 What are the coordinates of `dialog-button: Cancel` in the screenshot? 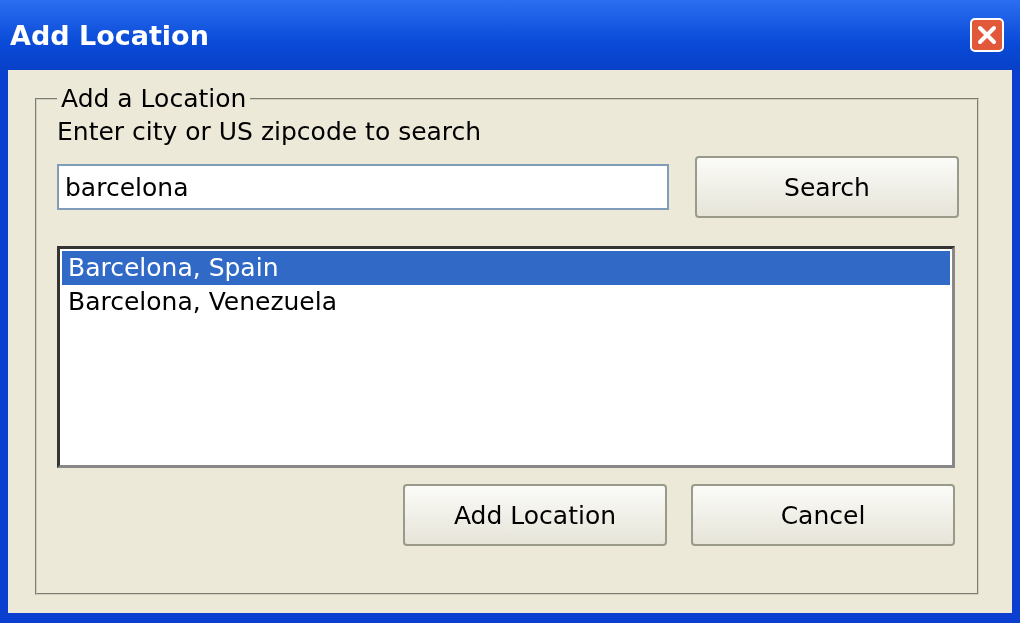 It's located at (823, 515).